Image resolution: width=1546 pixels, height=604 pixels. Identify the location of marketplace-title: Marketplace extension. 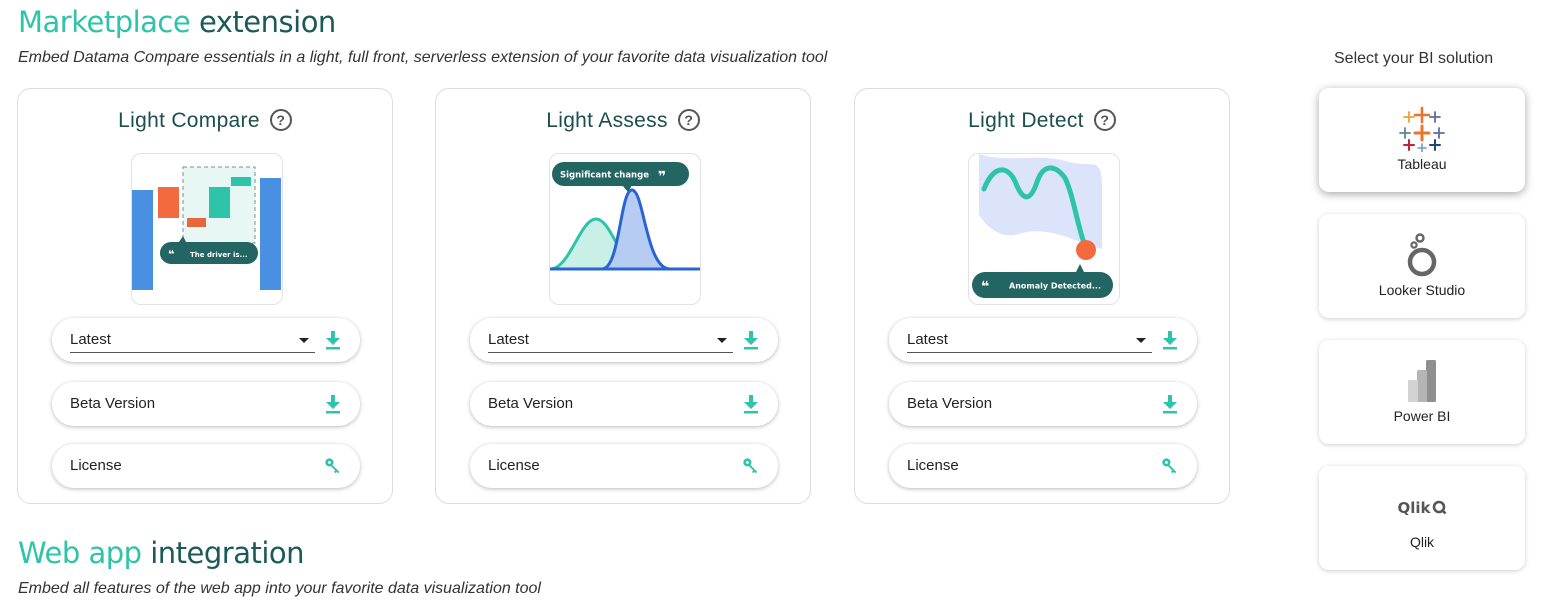
(177, 22).